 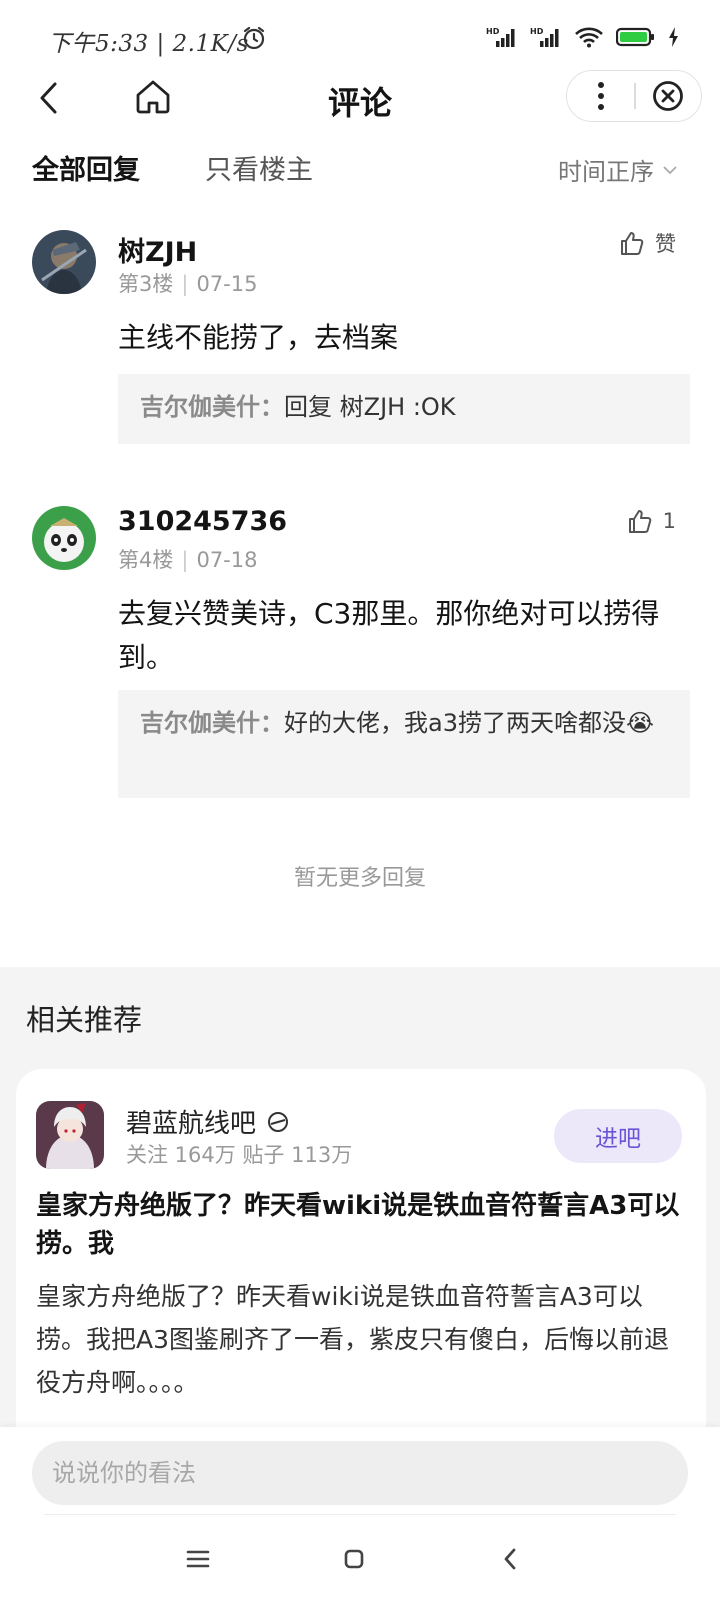 I want to click on reply-filter-tabs: 全部回复 只看楼主 时间正序, so click(x=360, y=170).